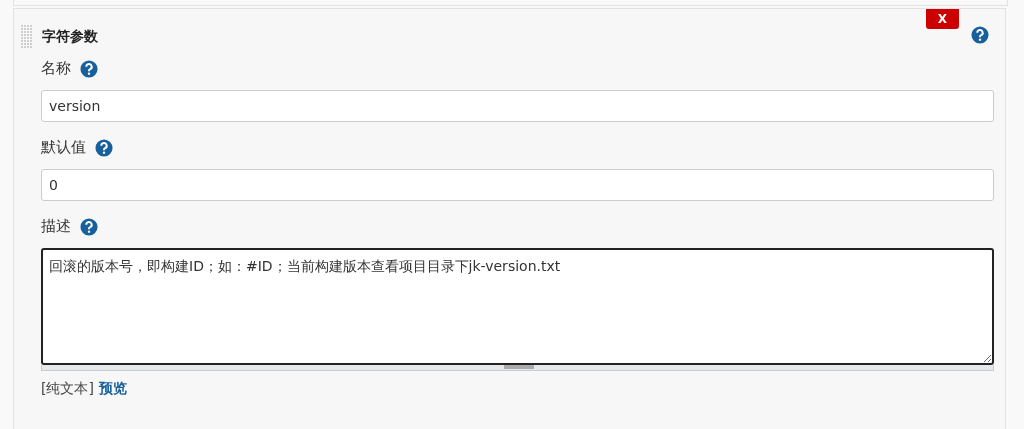 The image size is (1024, 429). I want to click on format-label: [纯文本], so click(67, 389).